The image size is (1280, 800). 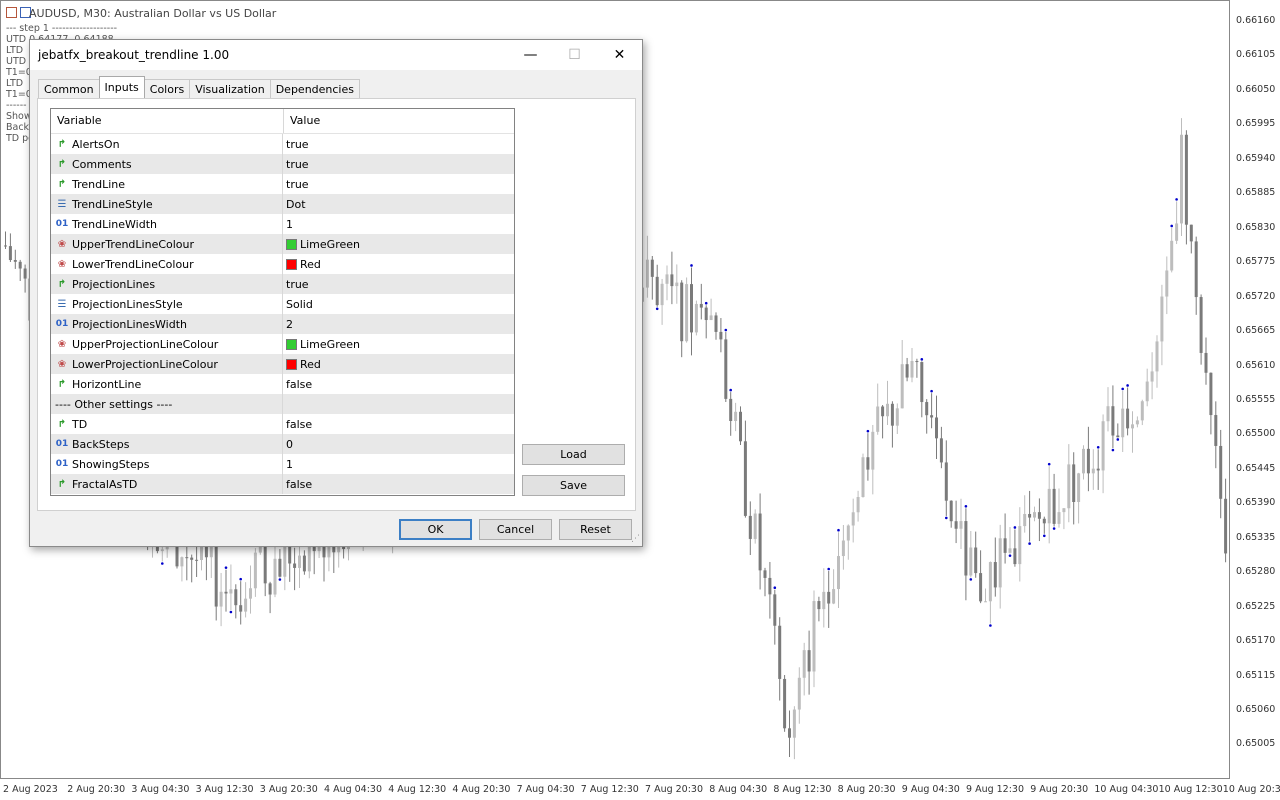 I want to click on time-label: 4 Aug 04:30, so click(x=353, y=789).